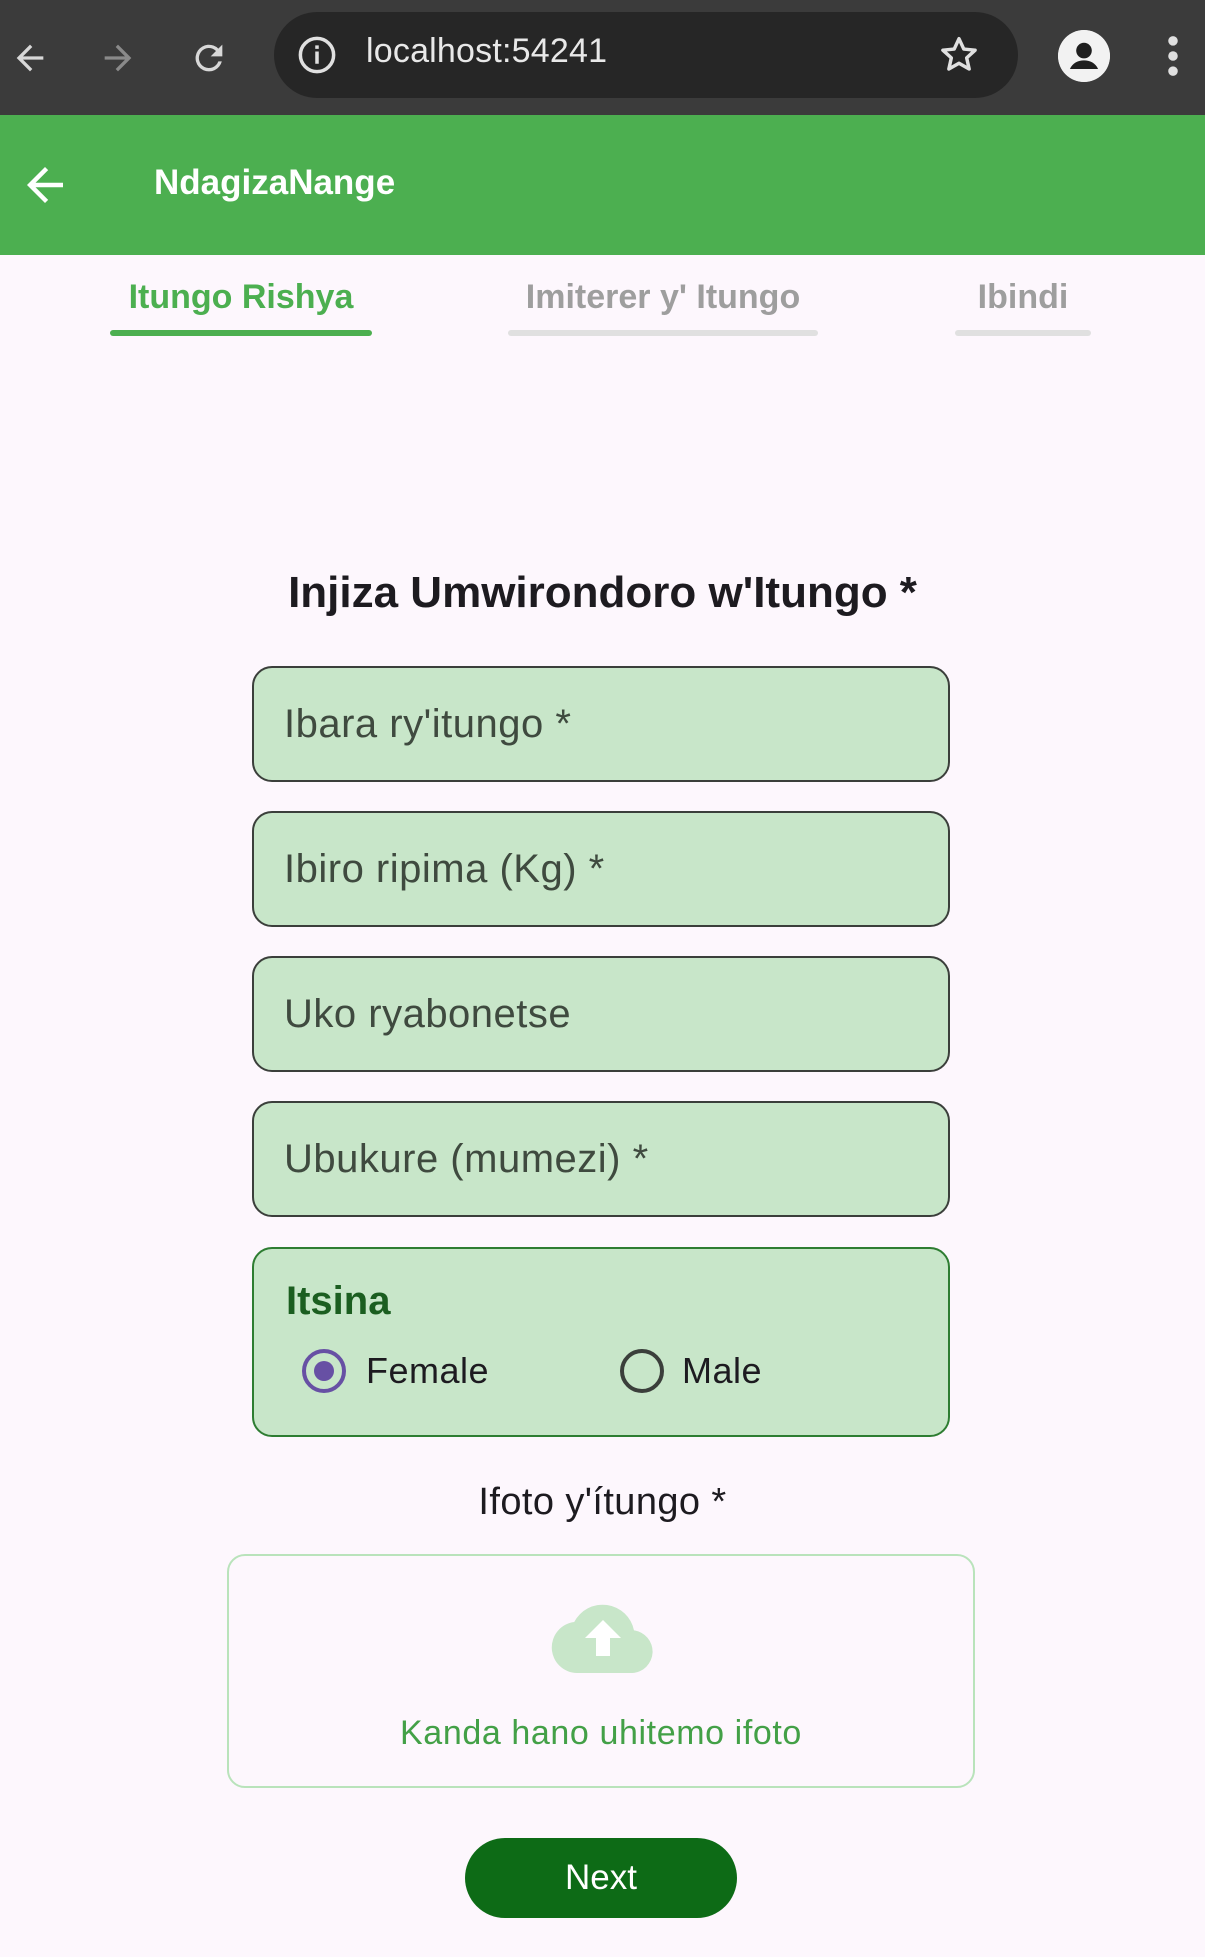 The height and width of the screenshot is (1957, 1205). I want to click on browser-toolbar: localhost:54241, so click(602, 57).